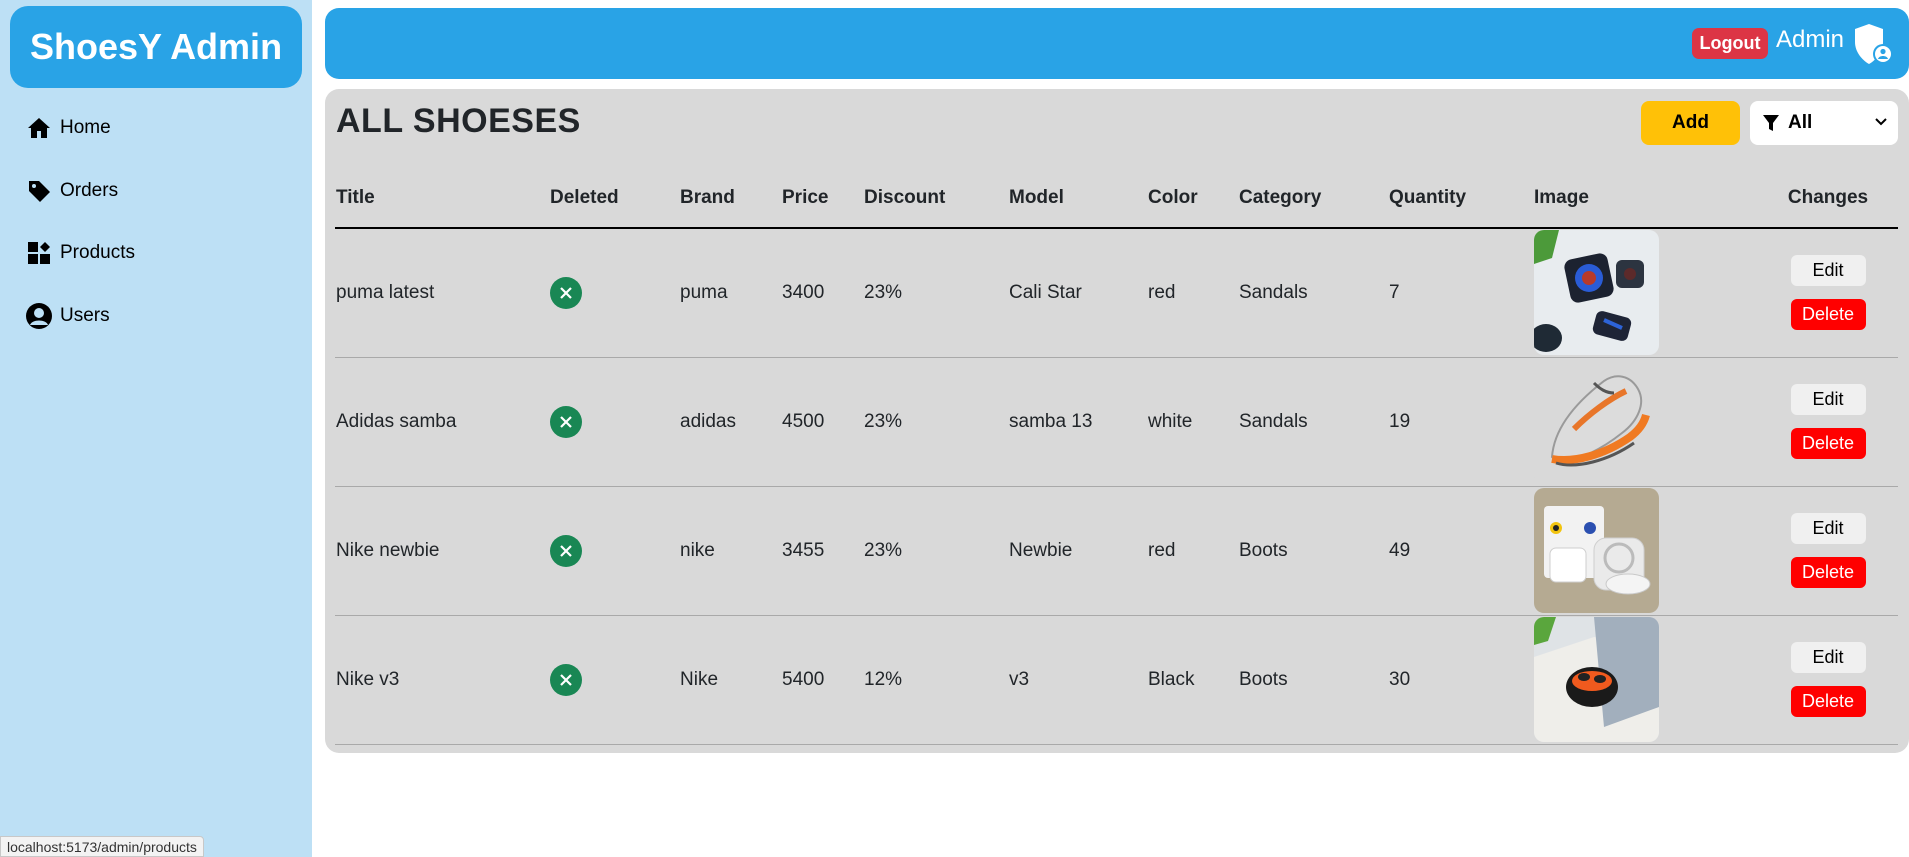  Describe the element at coordinates (102, 846) in the screenshot. I see `status-bar-url: localhost:5173/admin/products` at that location.